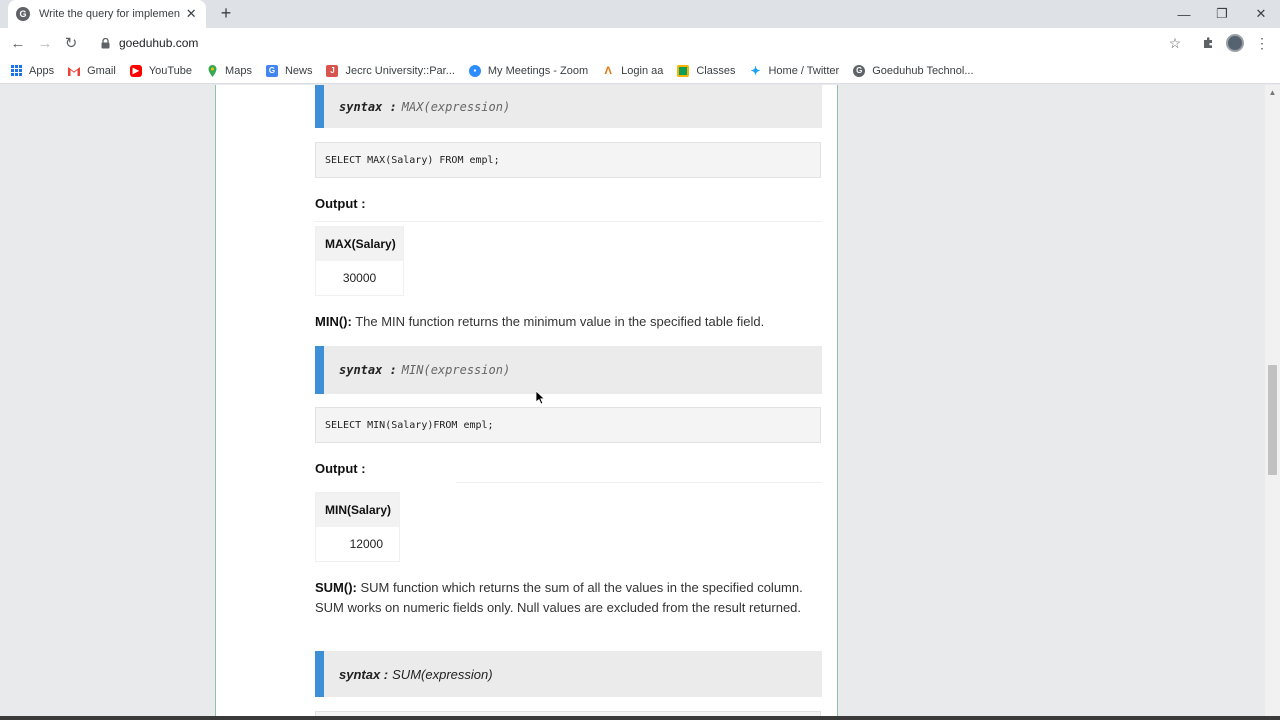 The width and height of the screenshot is (1280, 720). What do you see at coordinates (359, 244) in the screenshot?
I see `table-header: MAX(Salary)` at bounding box center [359, 244].